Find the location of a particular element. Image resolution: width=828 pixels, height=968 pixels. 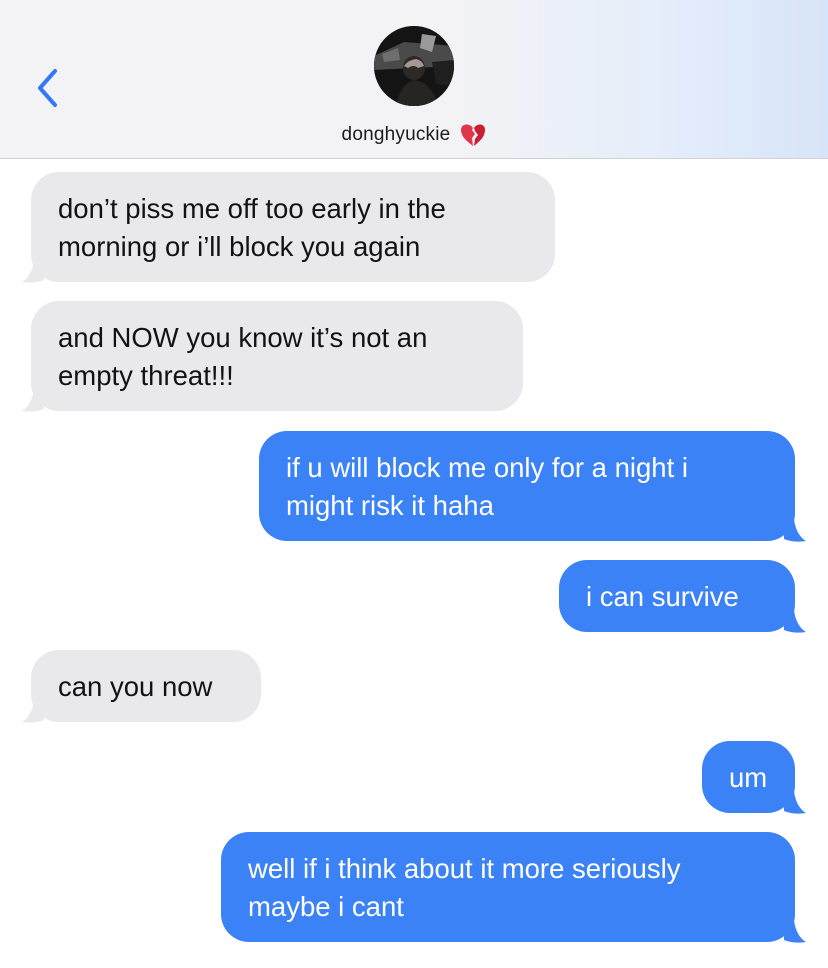

contact-photo is located at coordinates (414, 66).